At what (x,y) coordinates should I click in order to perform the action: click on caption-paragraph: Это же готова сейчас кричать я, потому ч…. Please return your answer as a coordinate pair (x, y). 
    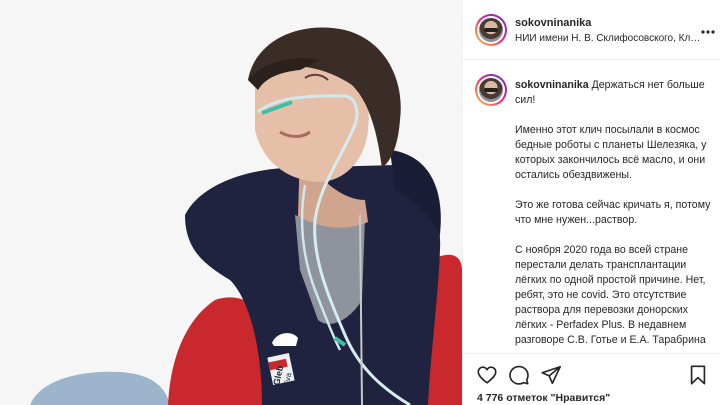
    Looking at the image, I should click on (613, 212).